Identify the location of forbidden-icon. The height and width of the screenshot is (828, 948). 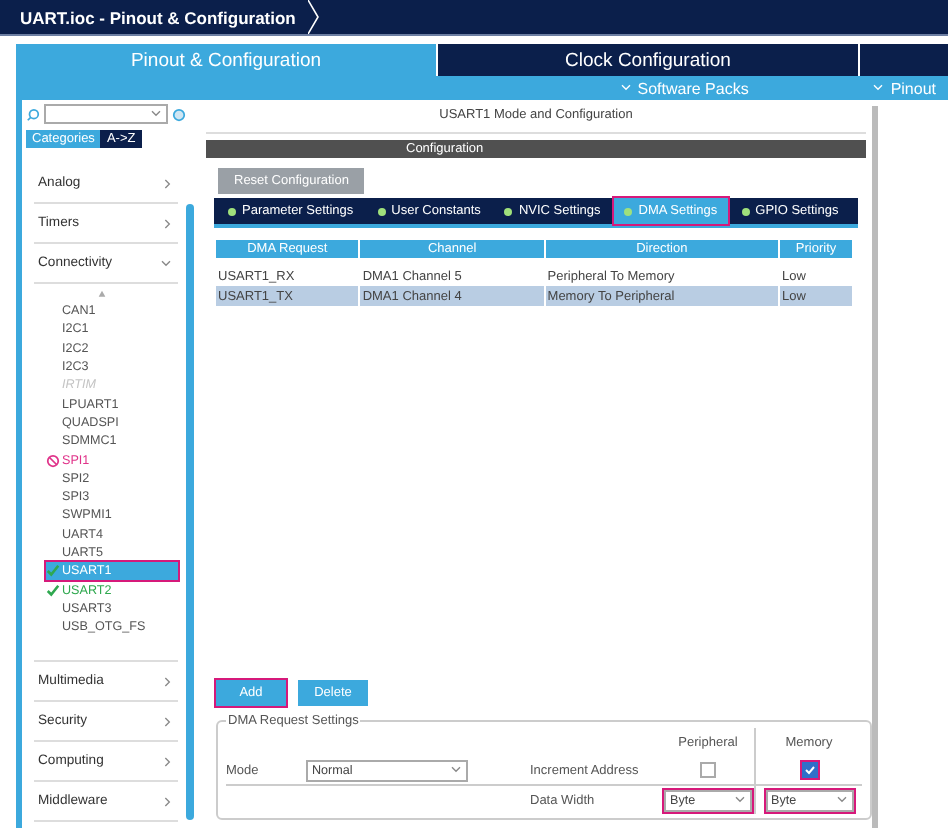
(53, 460).